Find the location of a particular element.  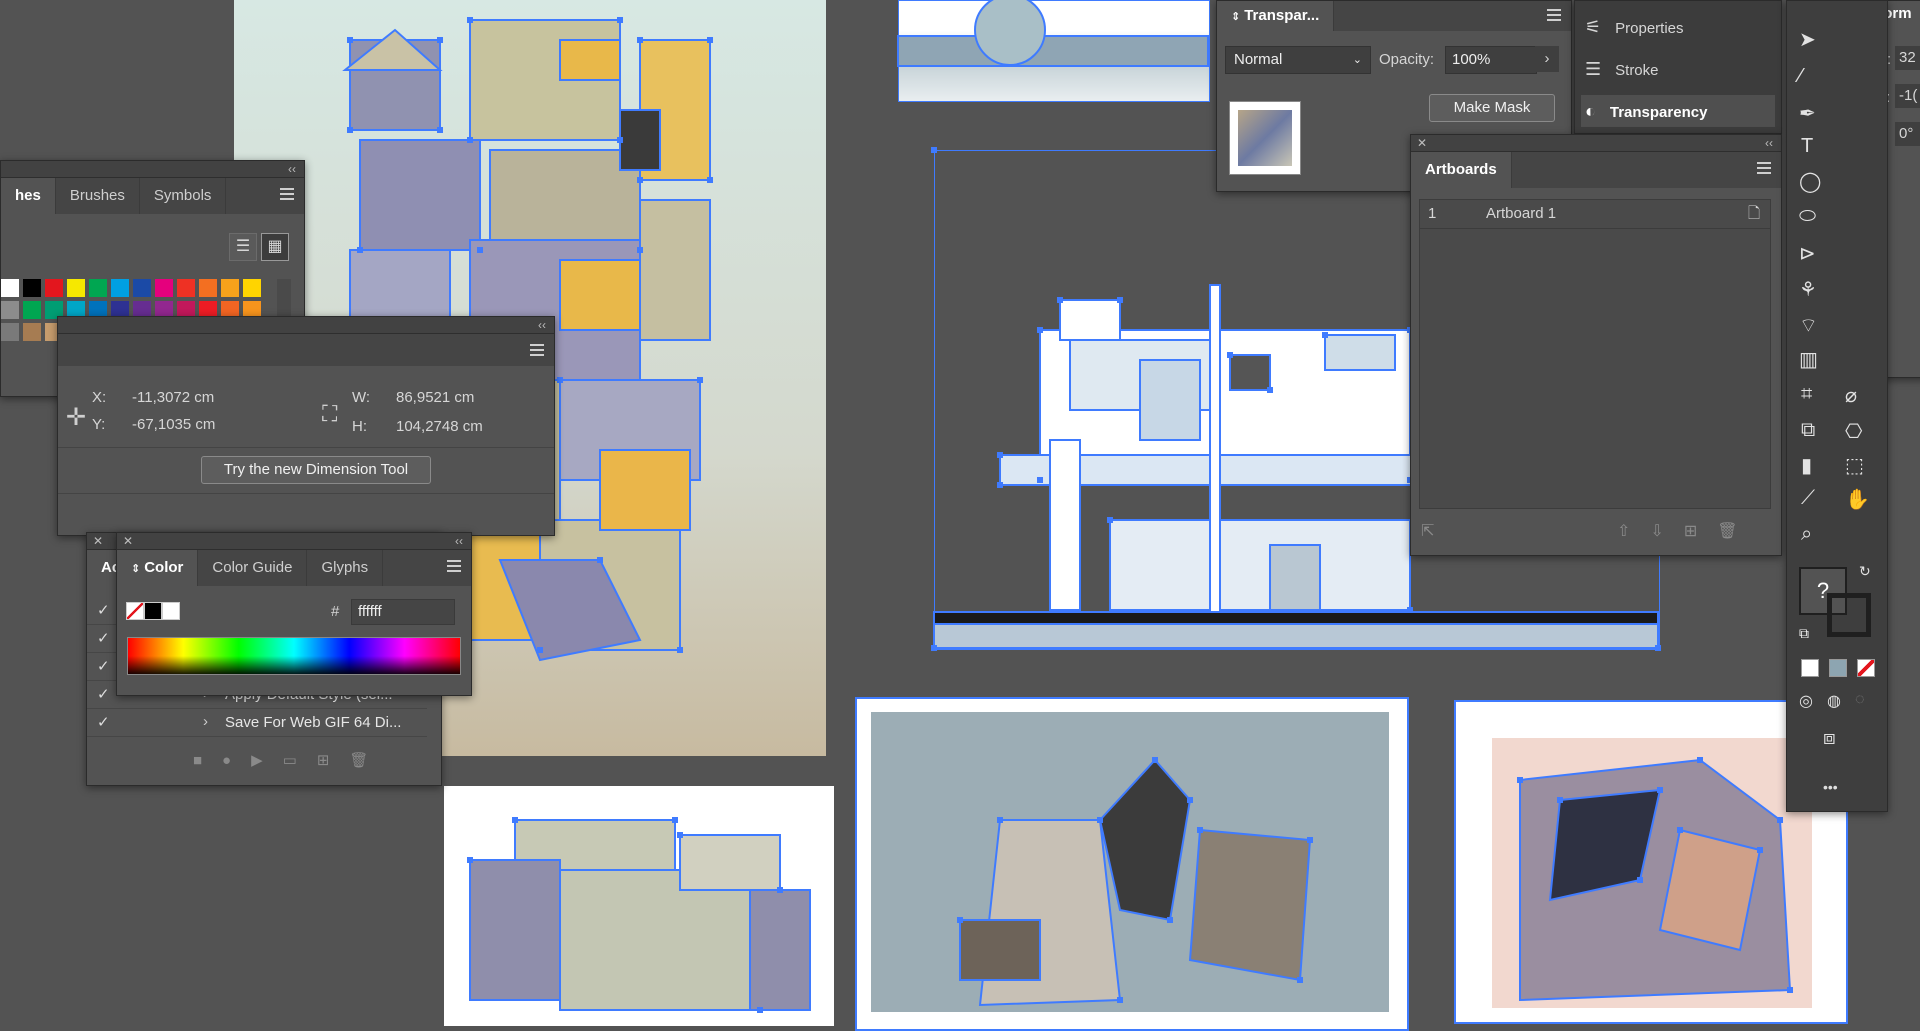

transparency-item: ◐ Transparency is located at coordinates (1678, 111).